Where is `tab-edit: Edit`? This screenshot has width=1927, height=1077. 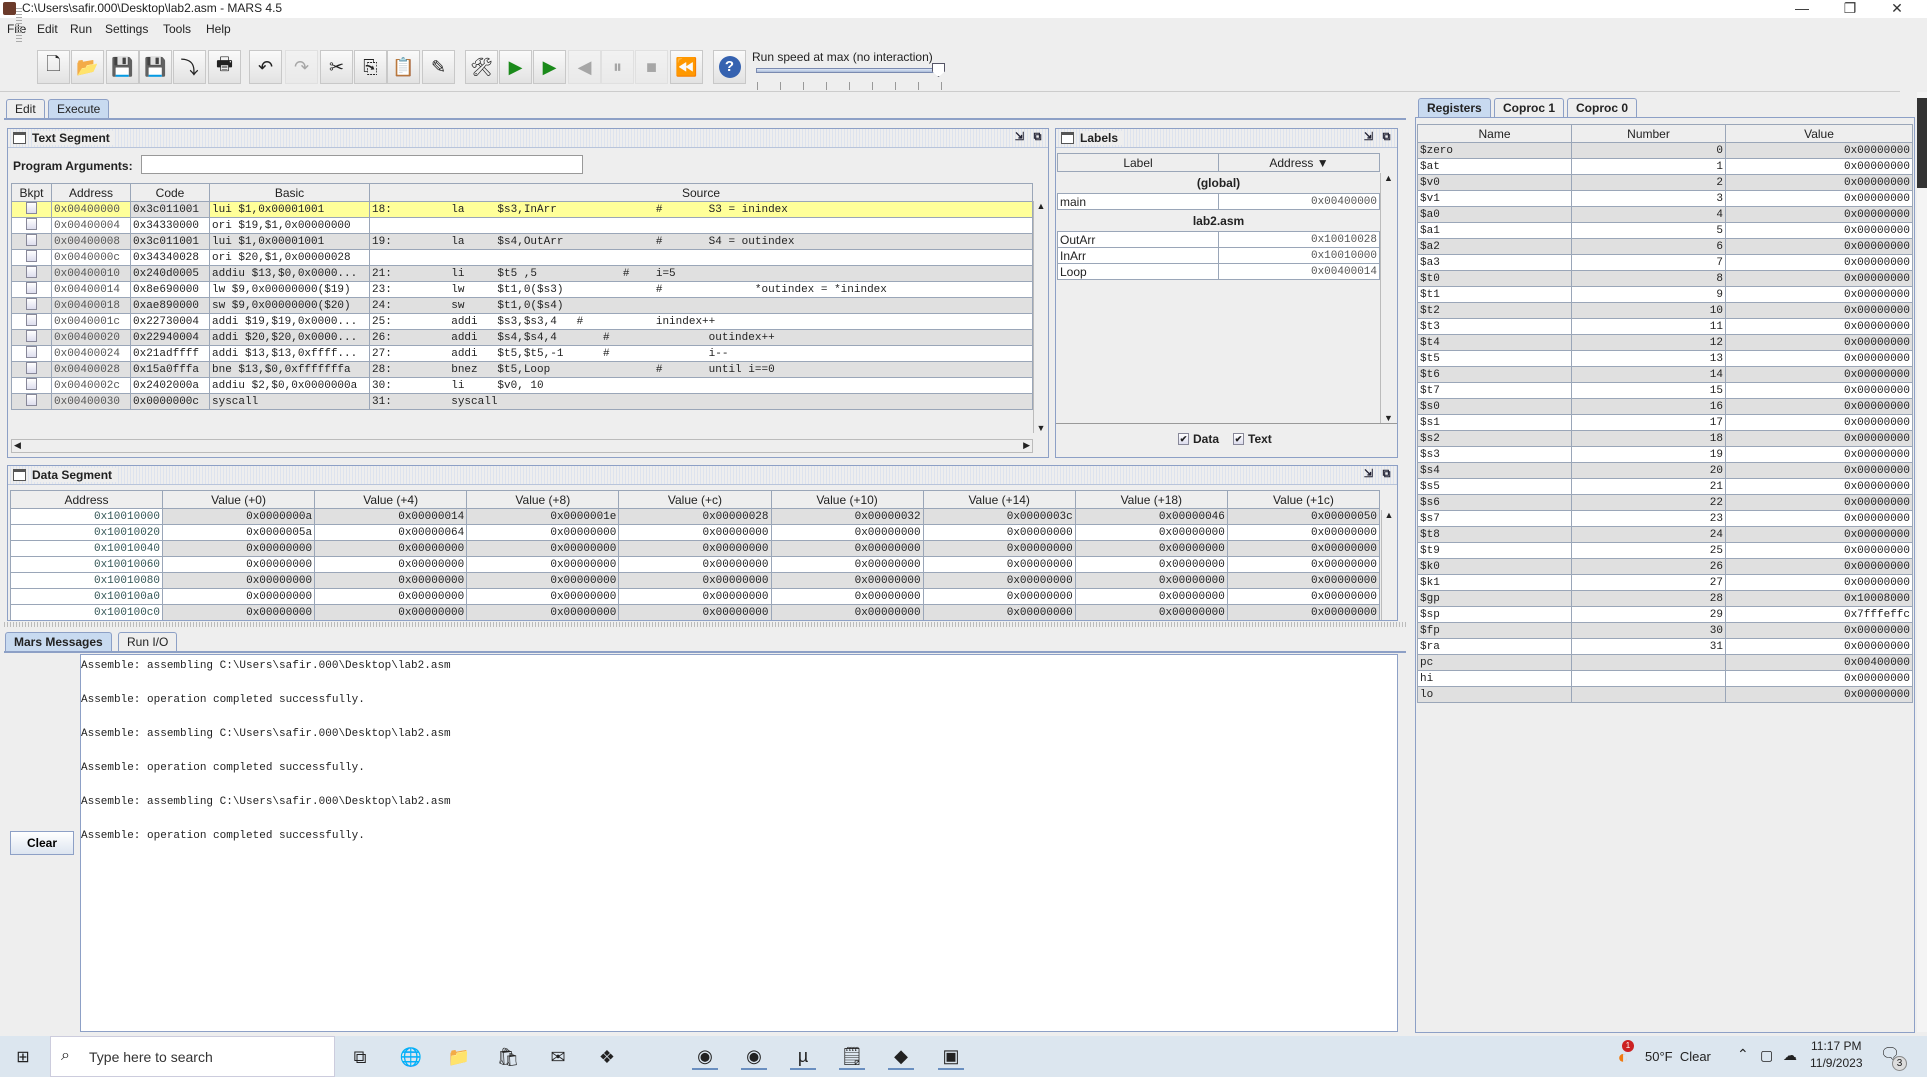 tab-edit: Edit is located at coordinates (25, 108).